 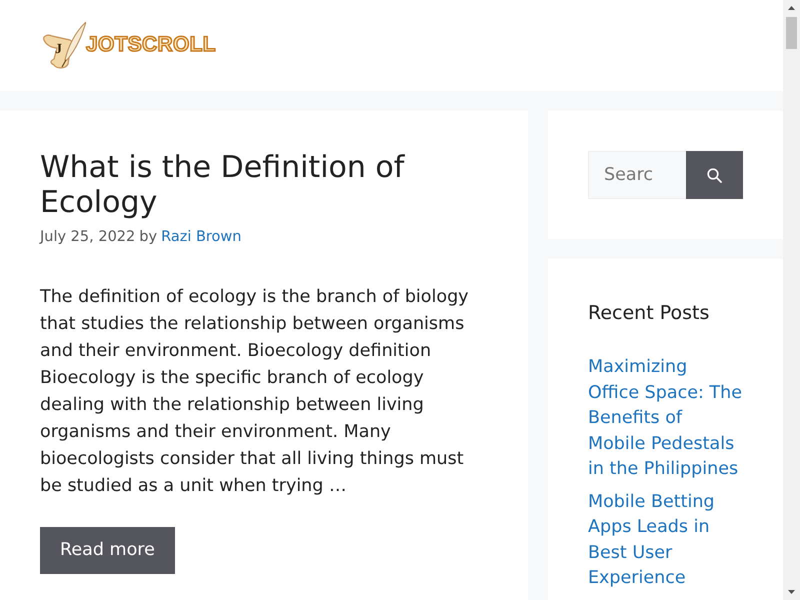 I want to click on author-link: Razi Brown, so click(x=201, y=237).